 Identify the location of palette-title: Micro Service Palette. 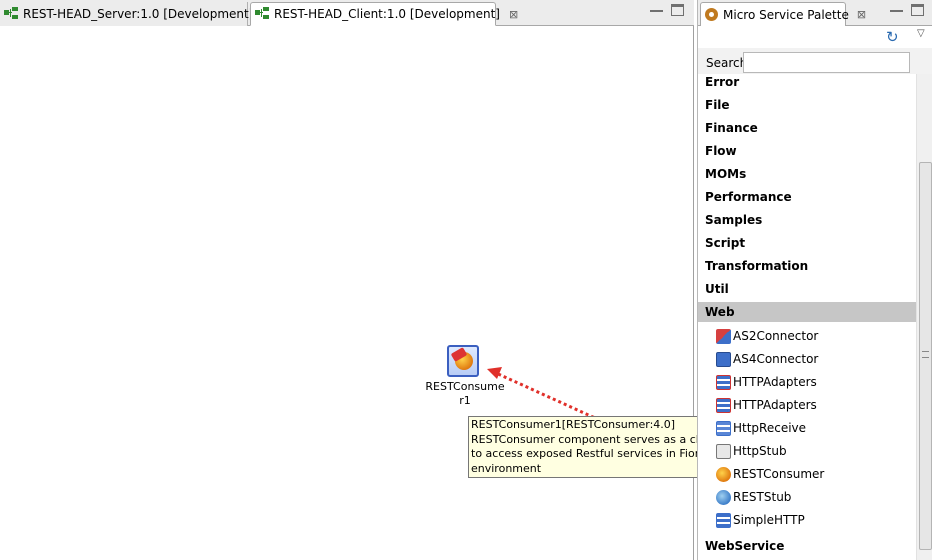
(786, 14).